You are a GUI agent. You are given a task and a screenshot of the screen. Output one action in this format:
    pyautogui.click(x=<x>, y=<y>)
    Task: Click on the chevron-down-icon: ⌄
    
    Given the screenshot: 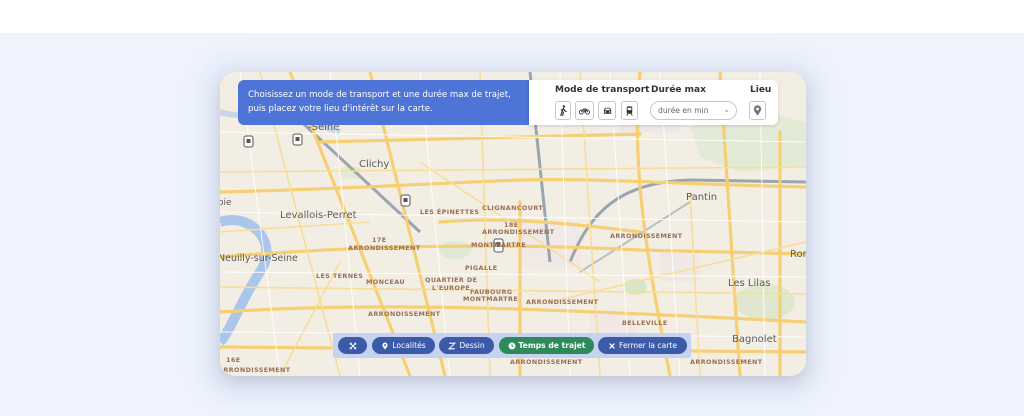 What is the action you would take?
    pyautogui.click(x=726, y=109)
    